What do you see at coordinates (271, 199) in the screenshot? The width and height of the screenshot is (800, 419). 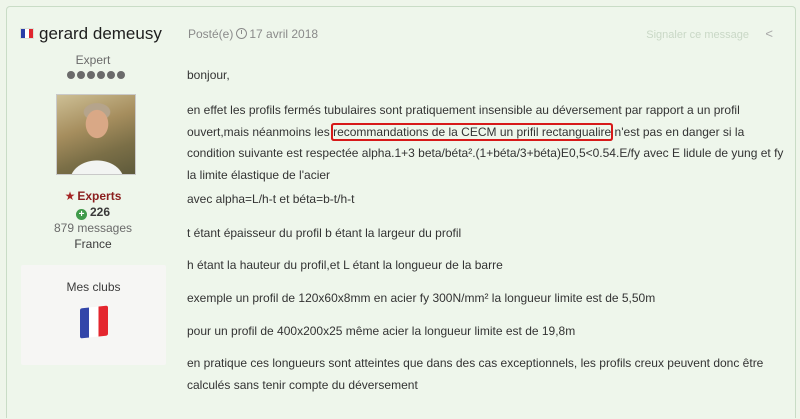 I see `post-paragraph: avec alpha=L/h-t et béta=b-t/h-t` at bounding box center [271, 199].